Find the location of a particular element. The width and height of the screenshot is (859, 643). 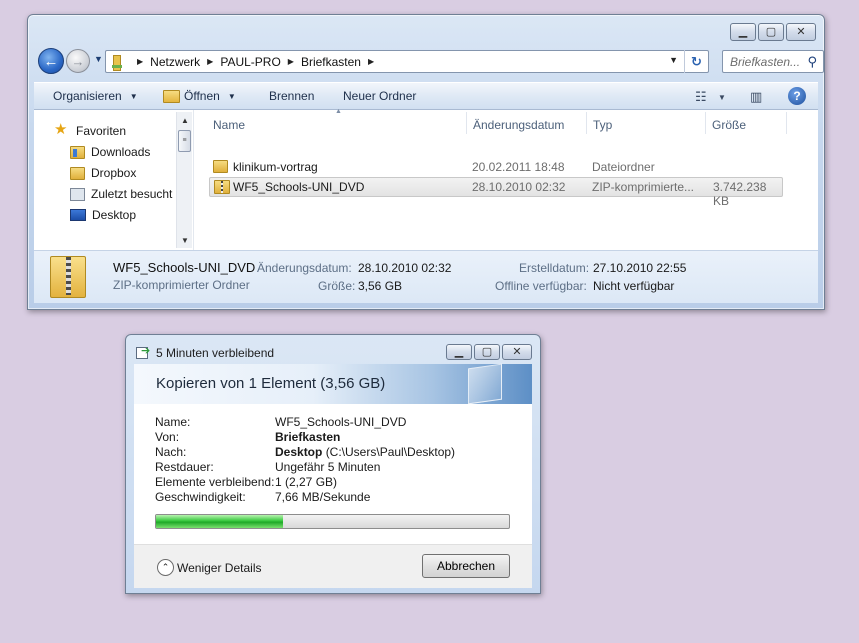

window-controls: ▁ ▢ ✕ is located at coordinates (773, 32).